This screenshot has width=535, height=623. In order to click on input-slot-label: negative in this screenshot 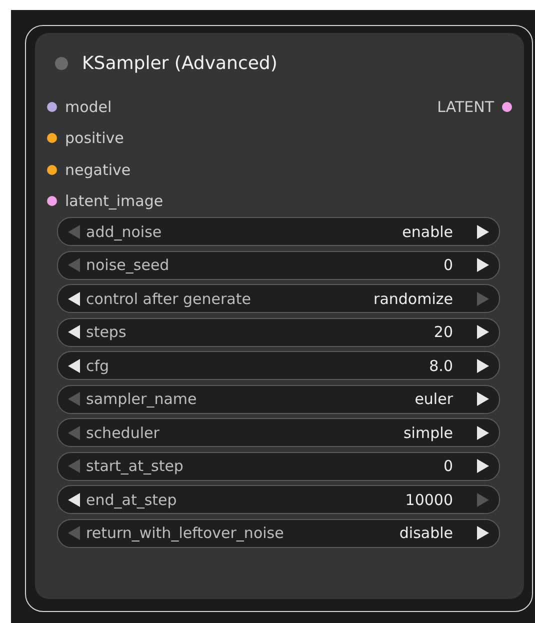, I will do `click(98, 169)`.